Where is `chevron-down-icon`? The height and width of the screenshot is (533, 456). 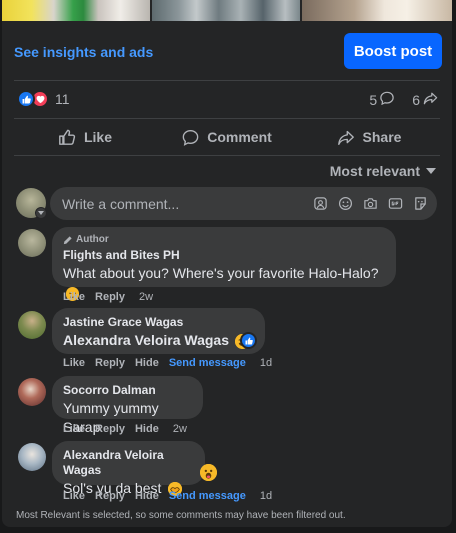 chevron-down-icon is located at coordinates (41, 213).